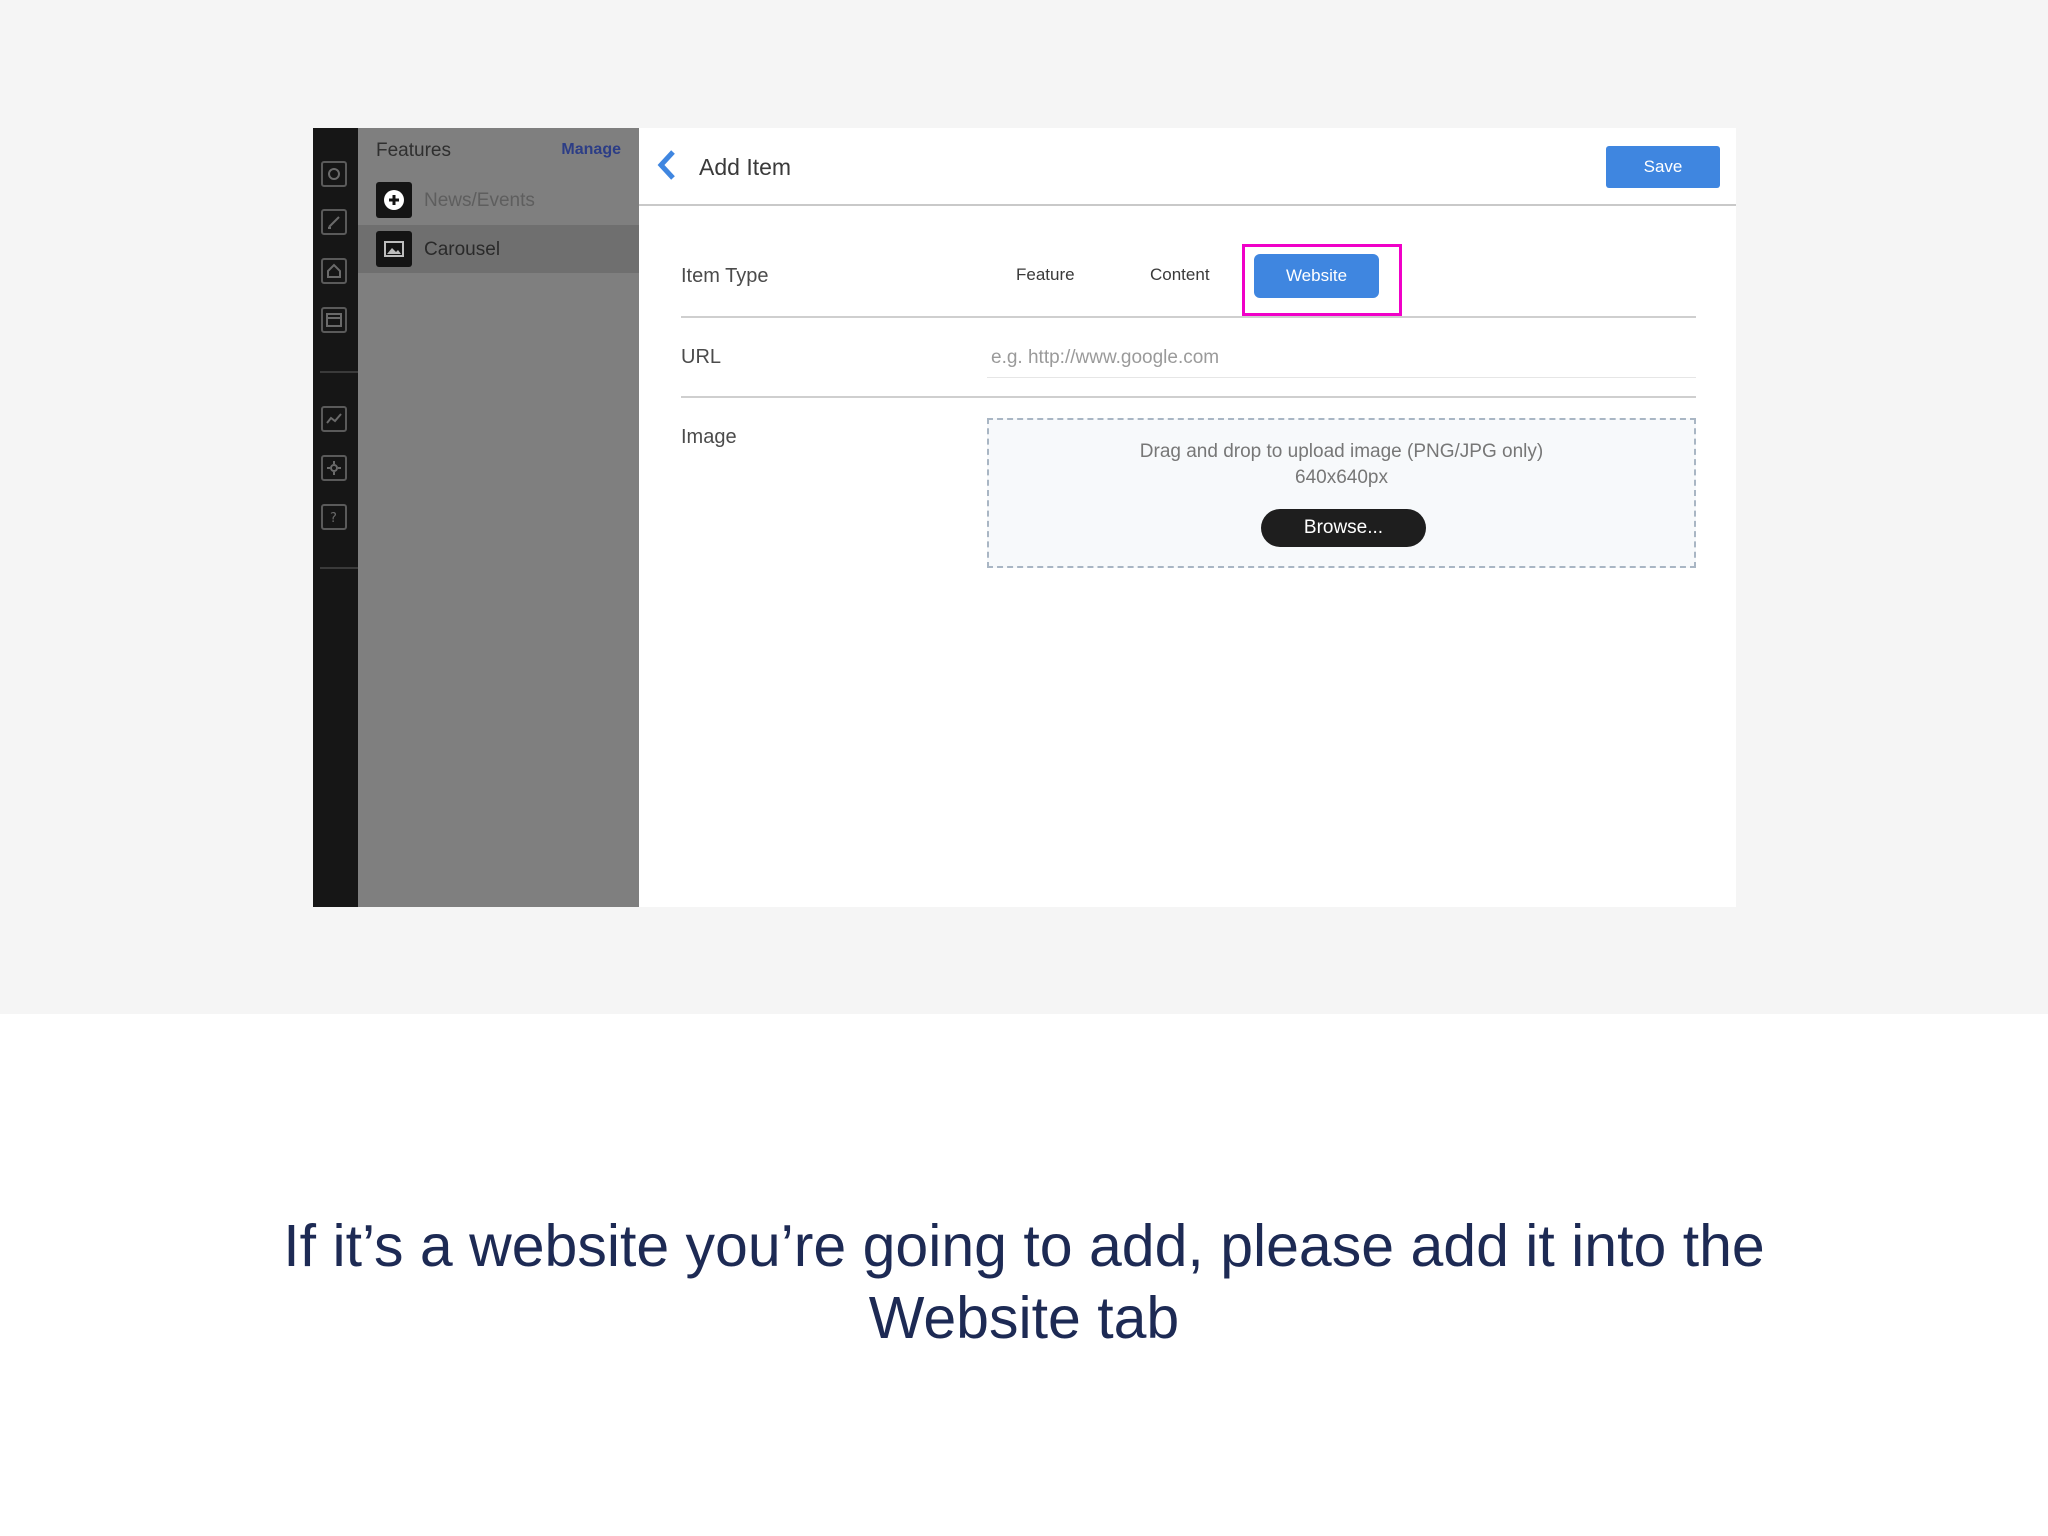  Describe the element at coordinates (394, 249) in the screenshot. I see `image-icon` at that location.